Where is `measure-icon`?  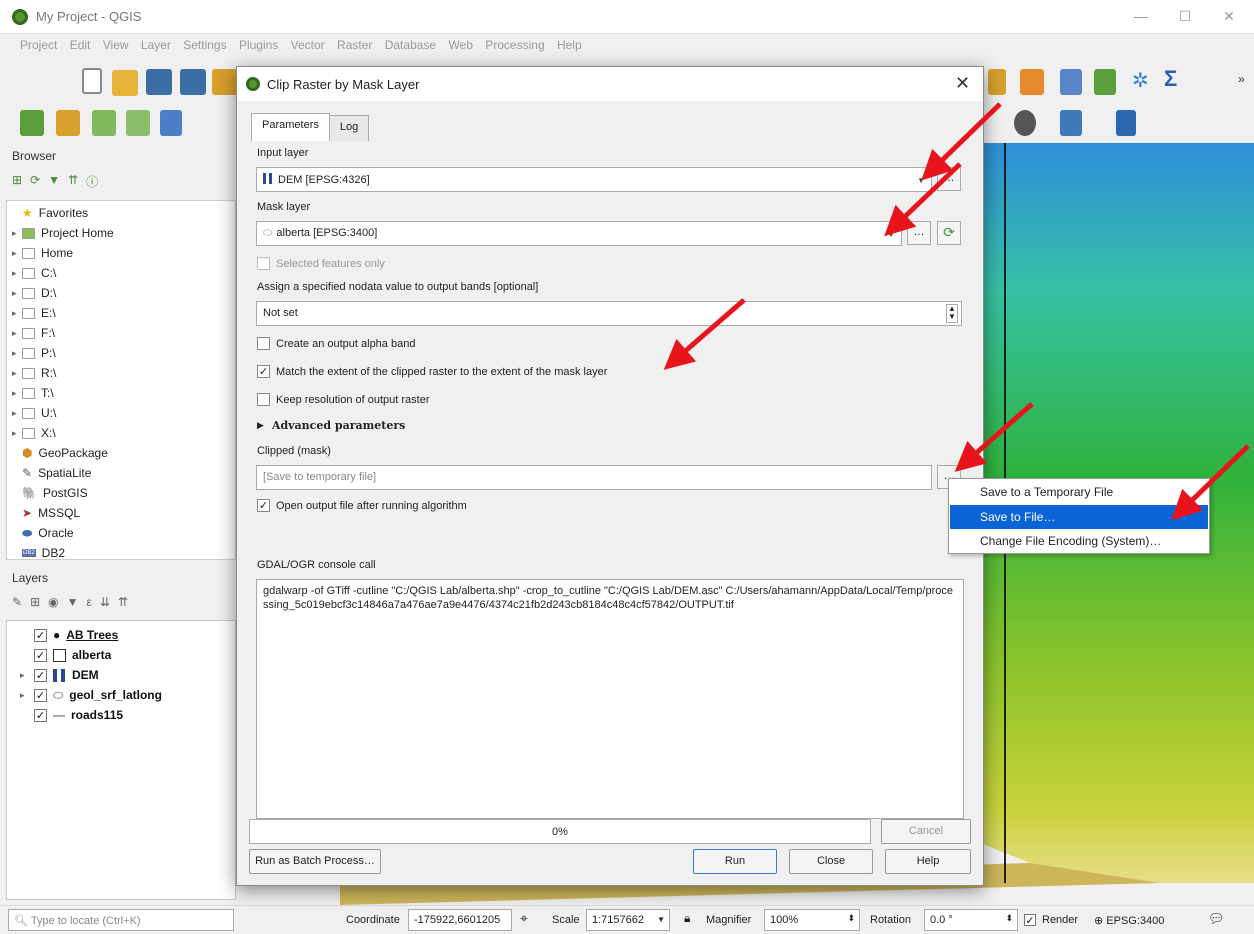 measure-icon is located at coordinates (997, 82).